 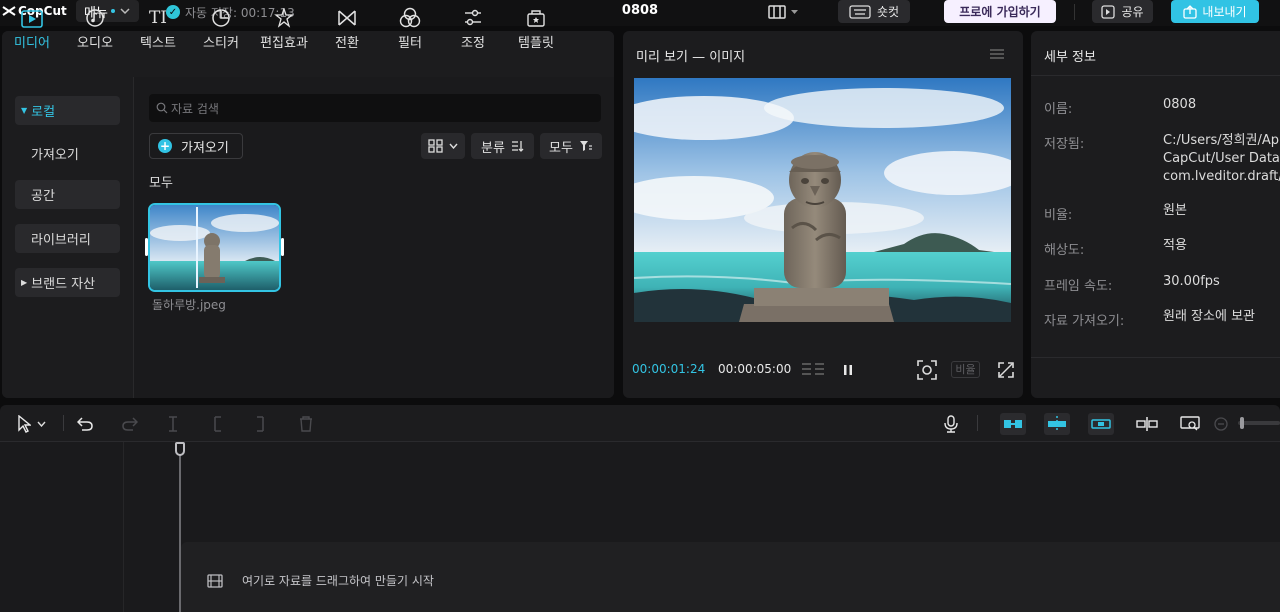 I want to click on tab-label: 텍스트, so click(x=158, y=43).